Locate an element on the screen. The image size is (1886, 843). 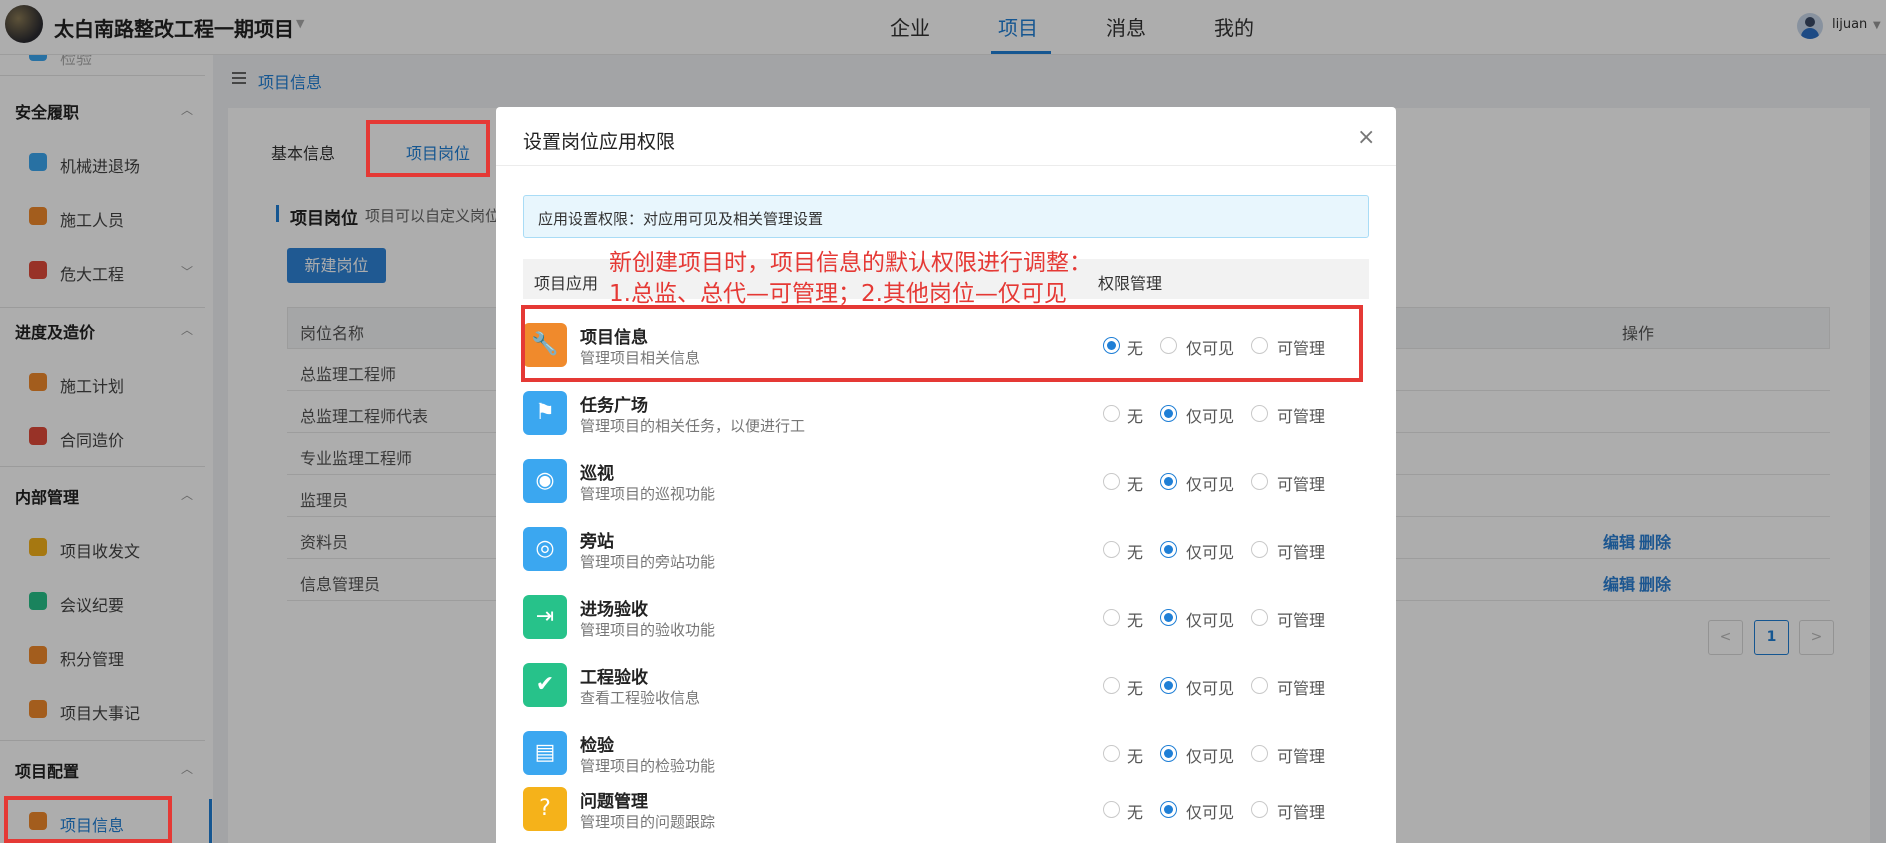
app-name: 检验 is located at coordinates (597, 746).